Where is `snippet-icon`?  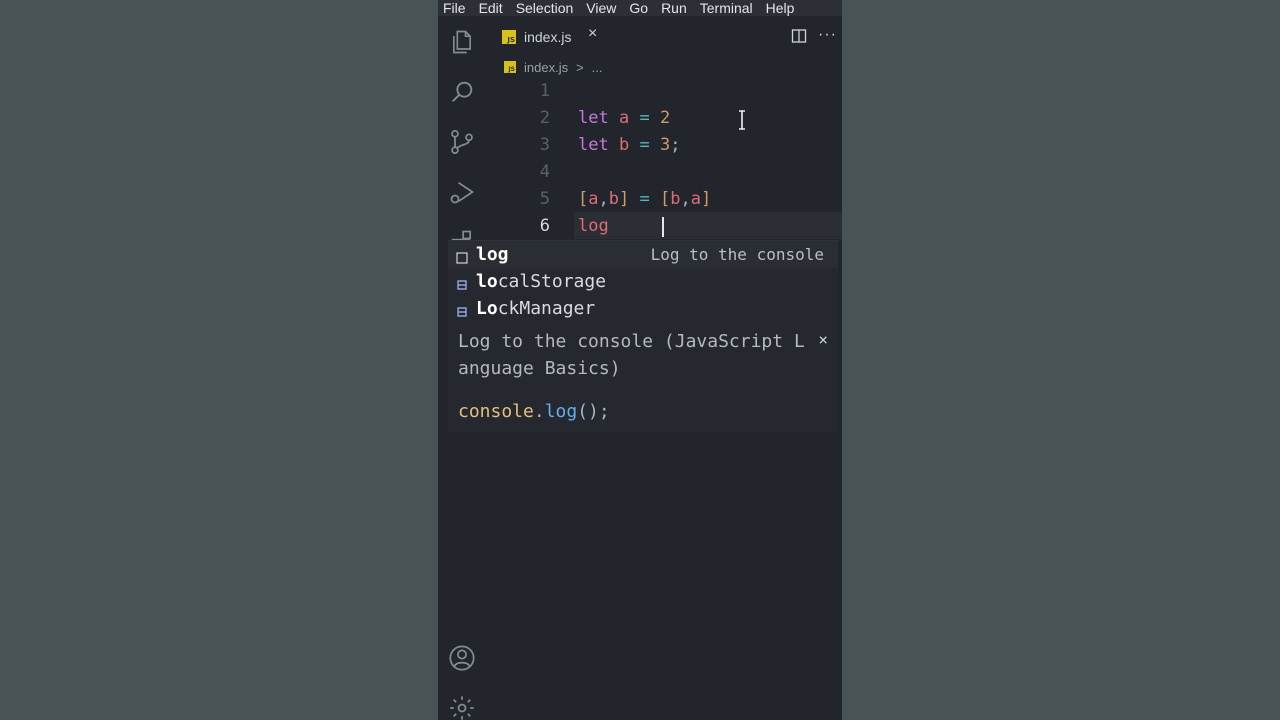 snippet-icon is located at coordinates (462, 256).